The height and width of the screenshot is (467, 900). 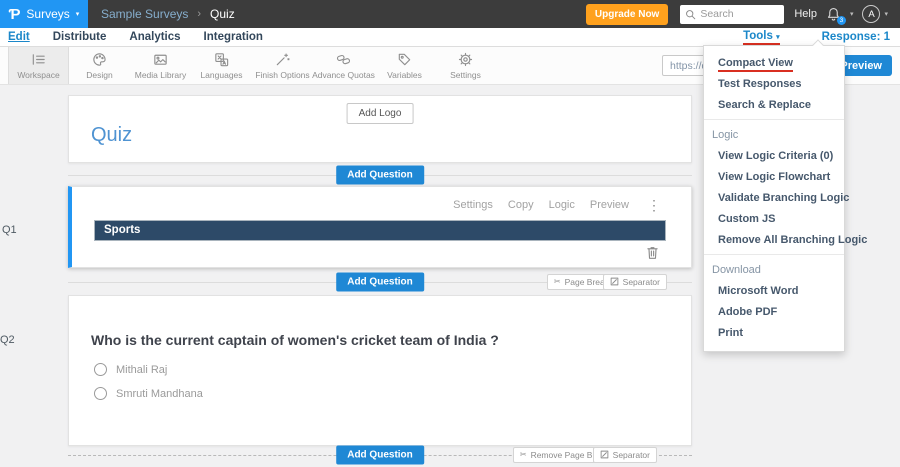 I want to click on tool-advance-quotas: Advance Quotas, so click(x=343, y=65).